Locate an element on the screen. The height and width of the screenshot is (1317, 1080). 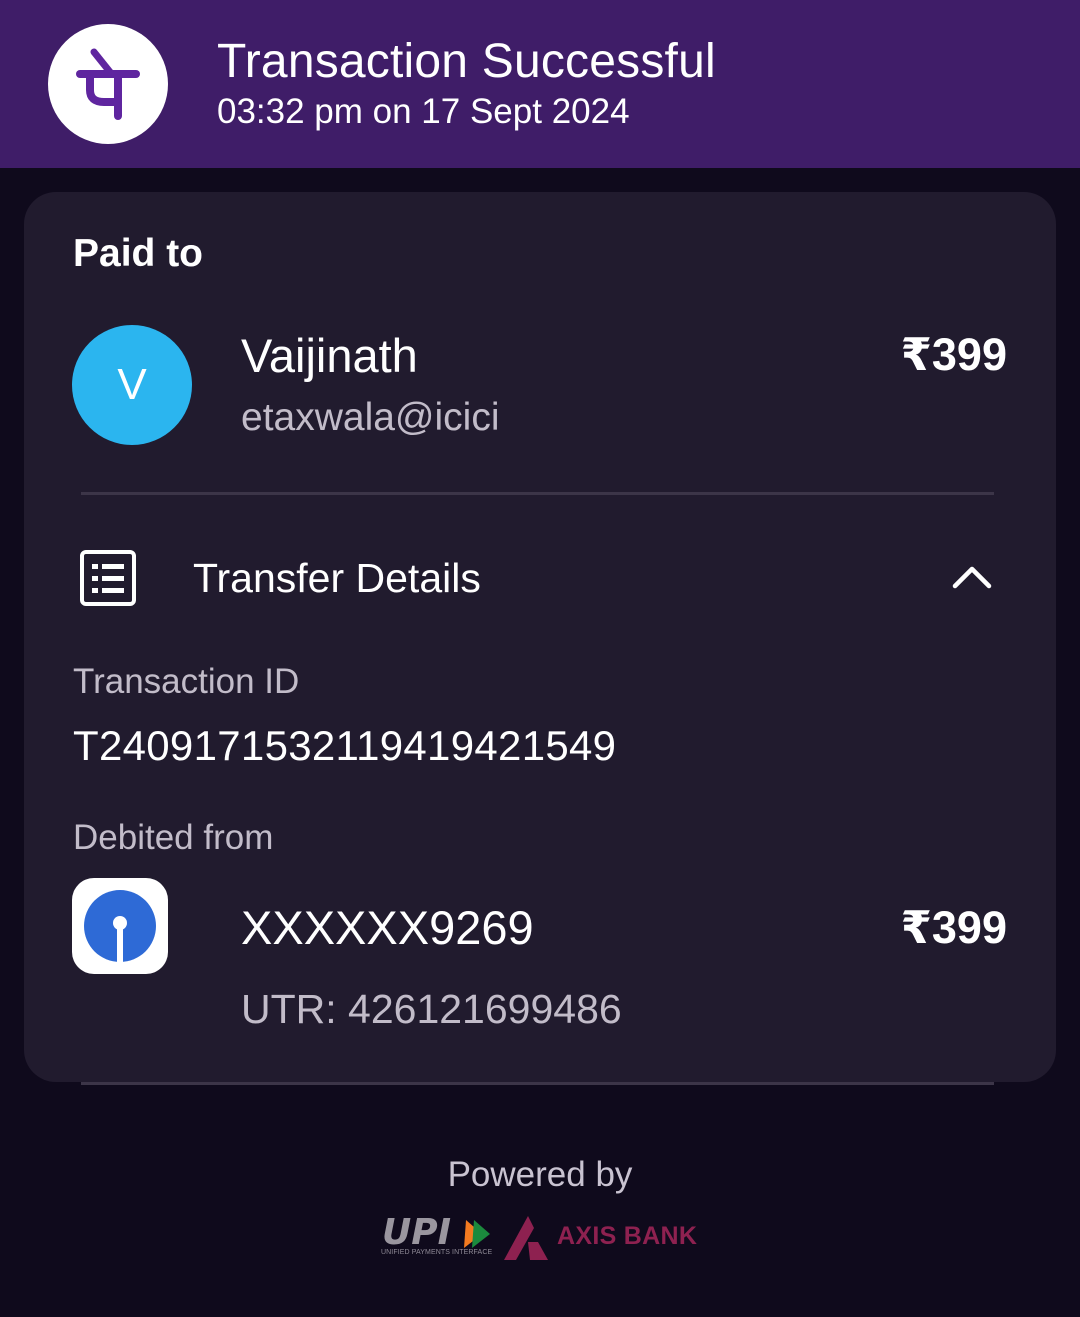
powered-by-label: Powered by is located at coordinates (540, 1174).